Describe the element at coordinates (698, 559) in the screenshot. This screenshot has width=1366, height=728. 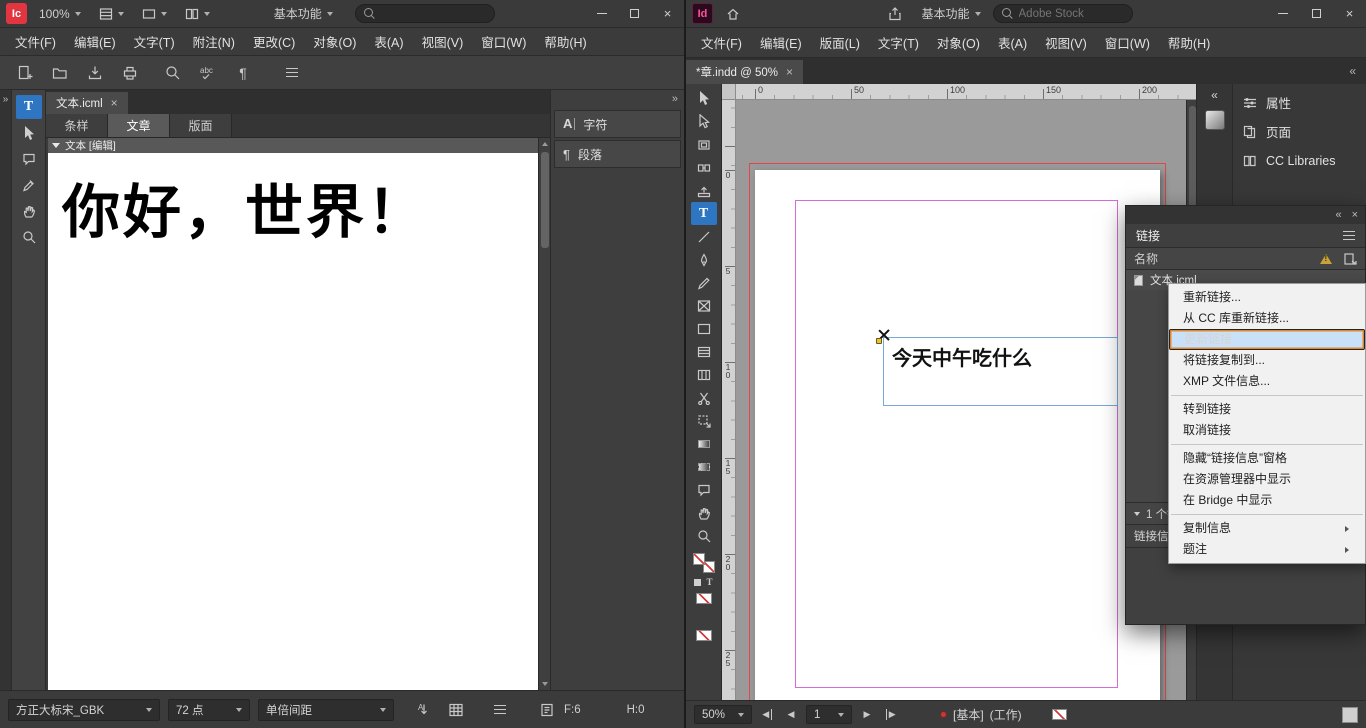
I see `fill-swatch` at that location.